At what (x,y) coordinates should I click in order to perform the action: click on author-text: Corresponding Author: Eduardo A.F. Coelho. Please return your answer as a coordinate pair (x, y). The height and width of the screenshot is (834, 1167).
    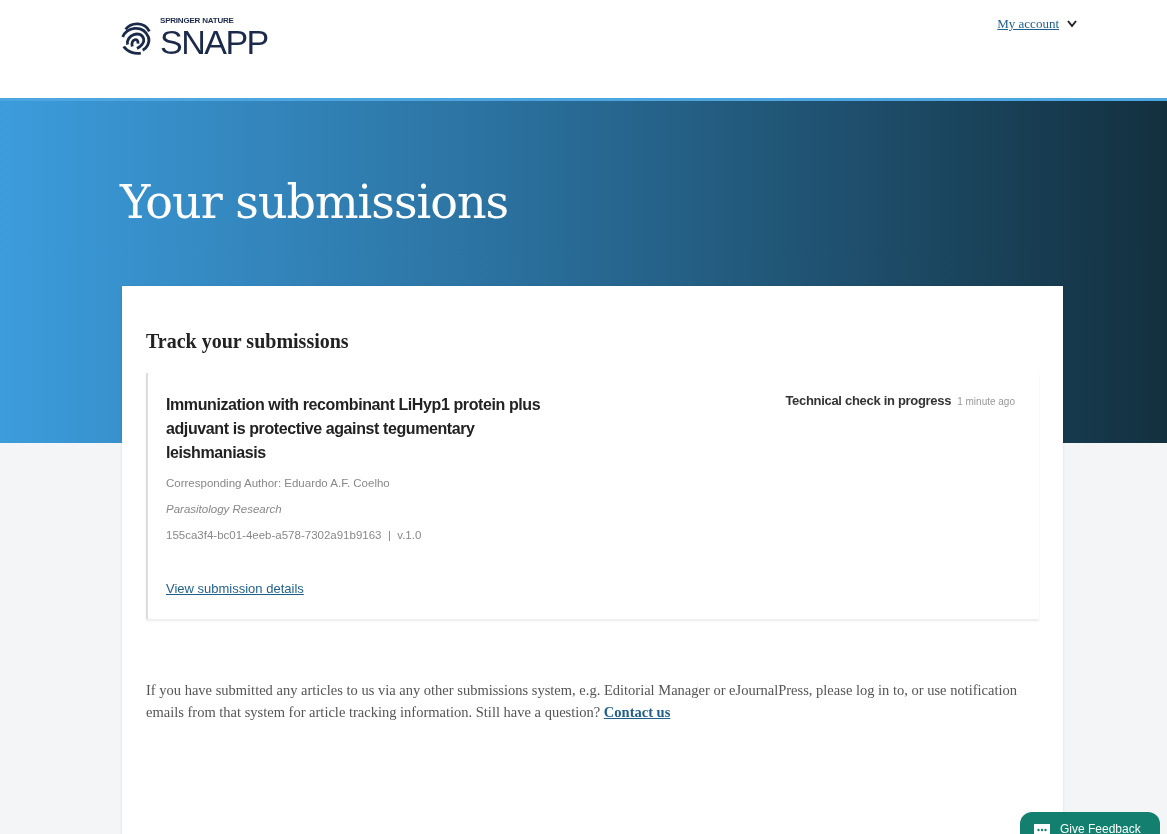
    Looking at the image, I should click on (278, 483).